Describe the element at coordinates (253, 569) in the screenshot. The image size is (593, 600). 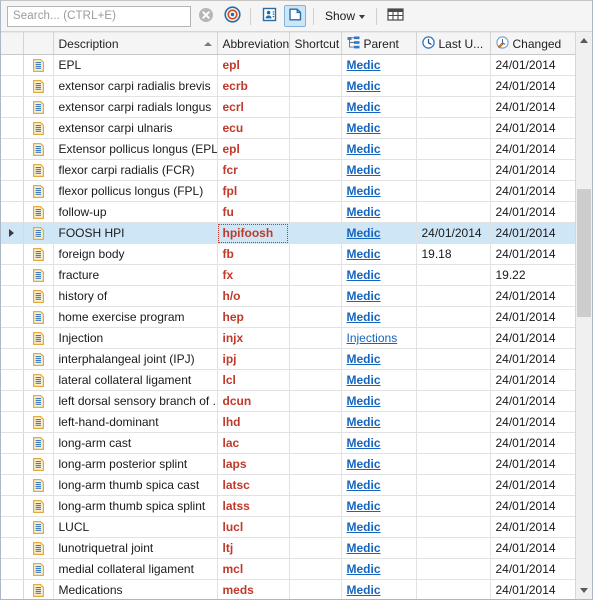
I see `cell-abbreviation: mcl` at that location.